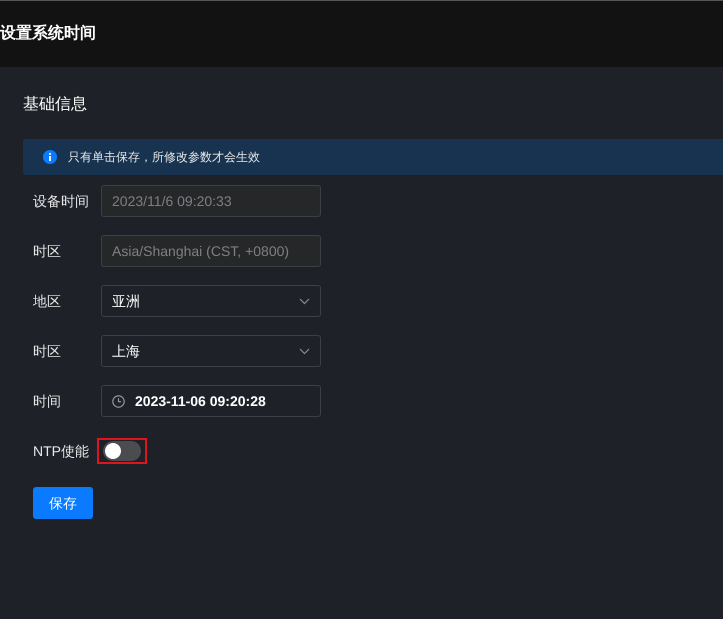 Image resolution: width=723 pixels, height=619 pixels. I want to click on clock-icon, so click(118, 401).